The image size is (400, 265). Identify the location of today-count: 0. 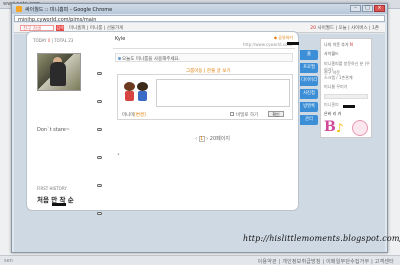
(49, 40).